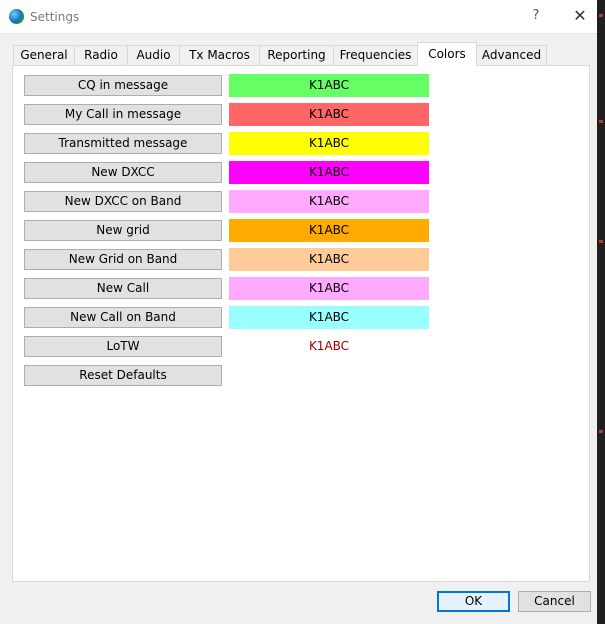  Describe the element at coordinates (473, 601) in the screenshot. I see `ok-button: OK` at that location.